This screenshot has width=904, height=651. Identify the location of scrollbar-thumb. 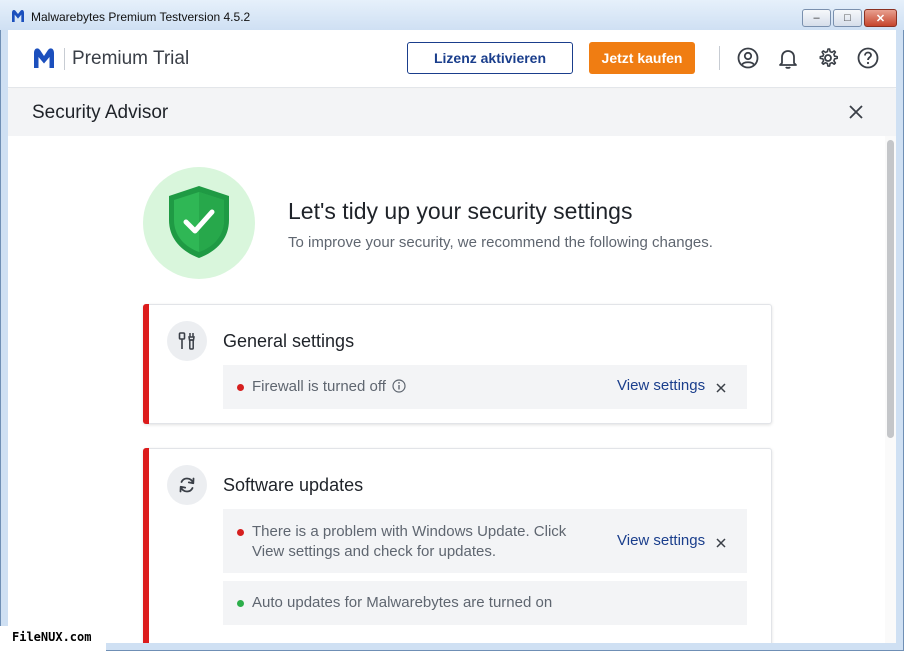
(890, 289).